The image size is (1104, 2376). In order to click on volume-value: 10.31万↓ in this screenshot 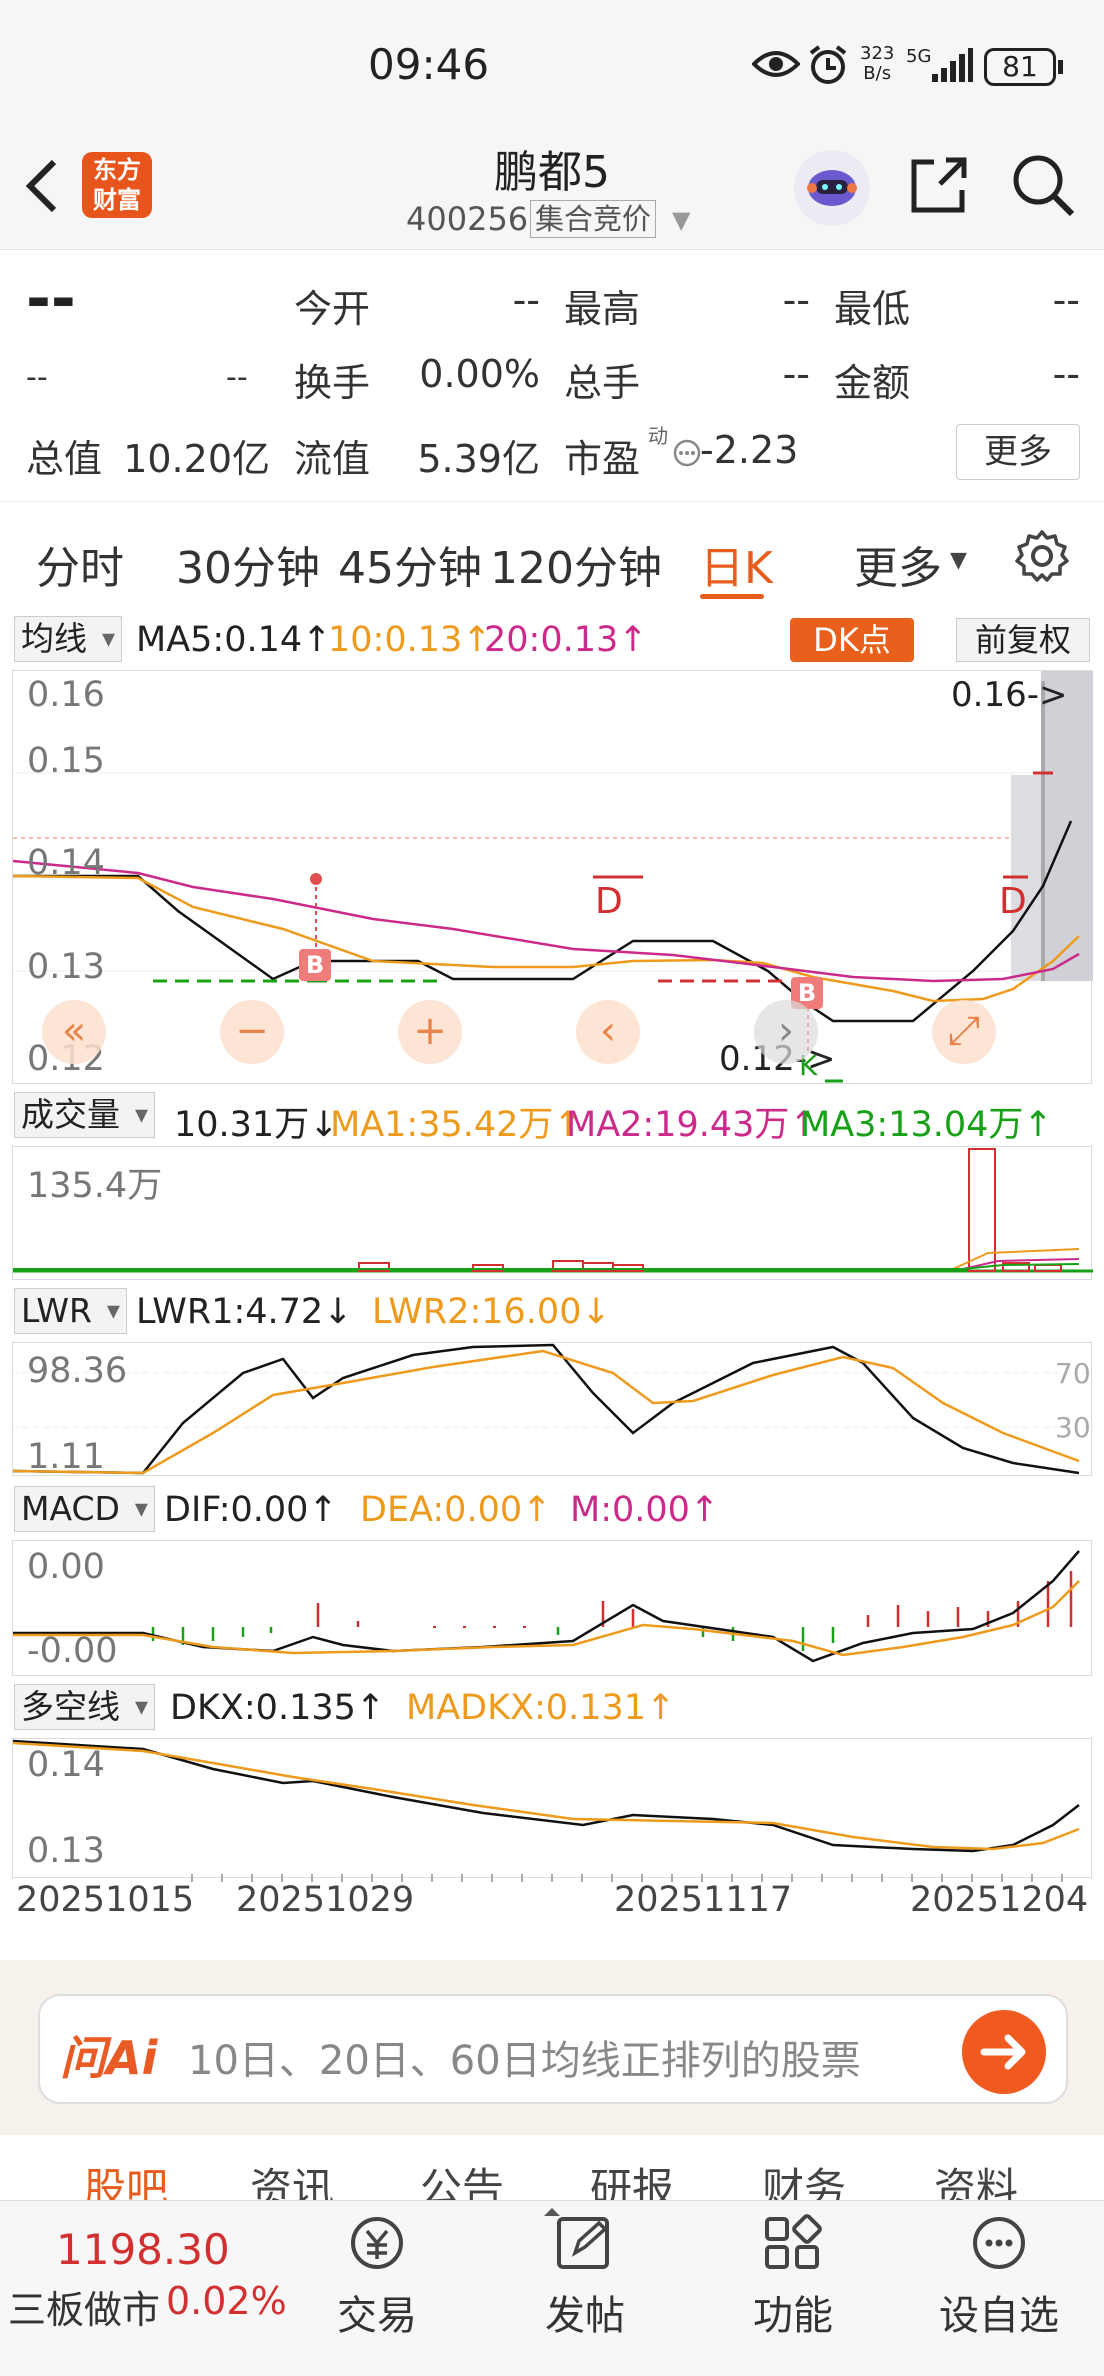, I will do `click(256, 1125)`.